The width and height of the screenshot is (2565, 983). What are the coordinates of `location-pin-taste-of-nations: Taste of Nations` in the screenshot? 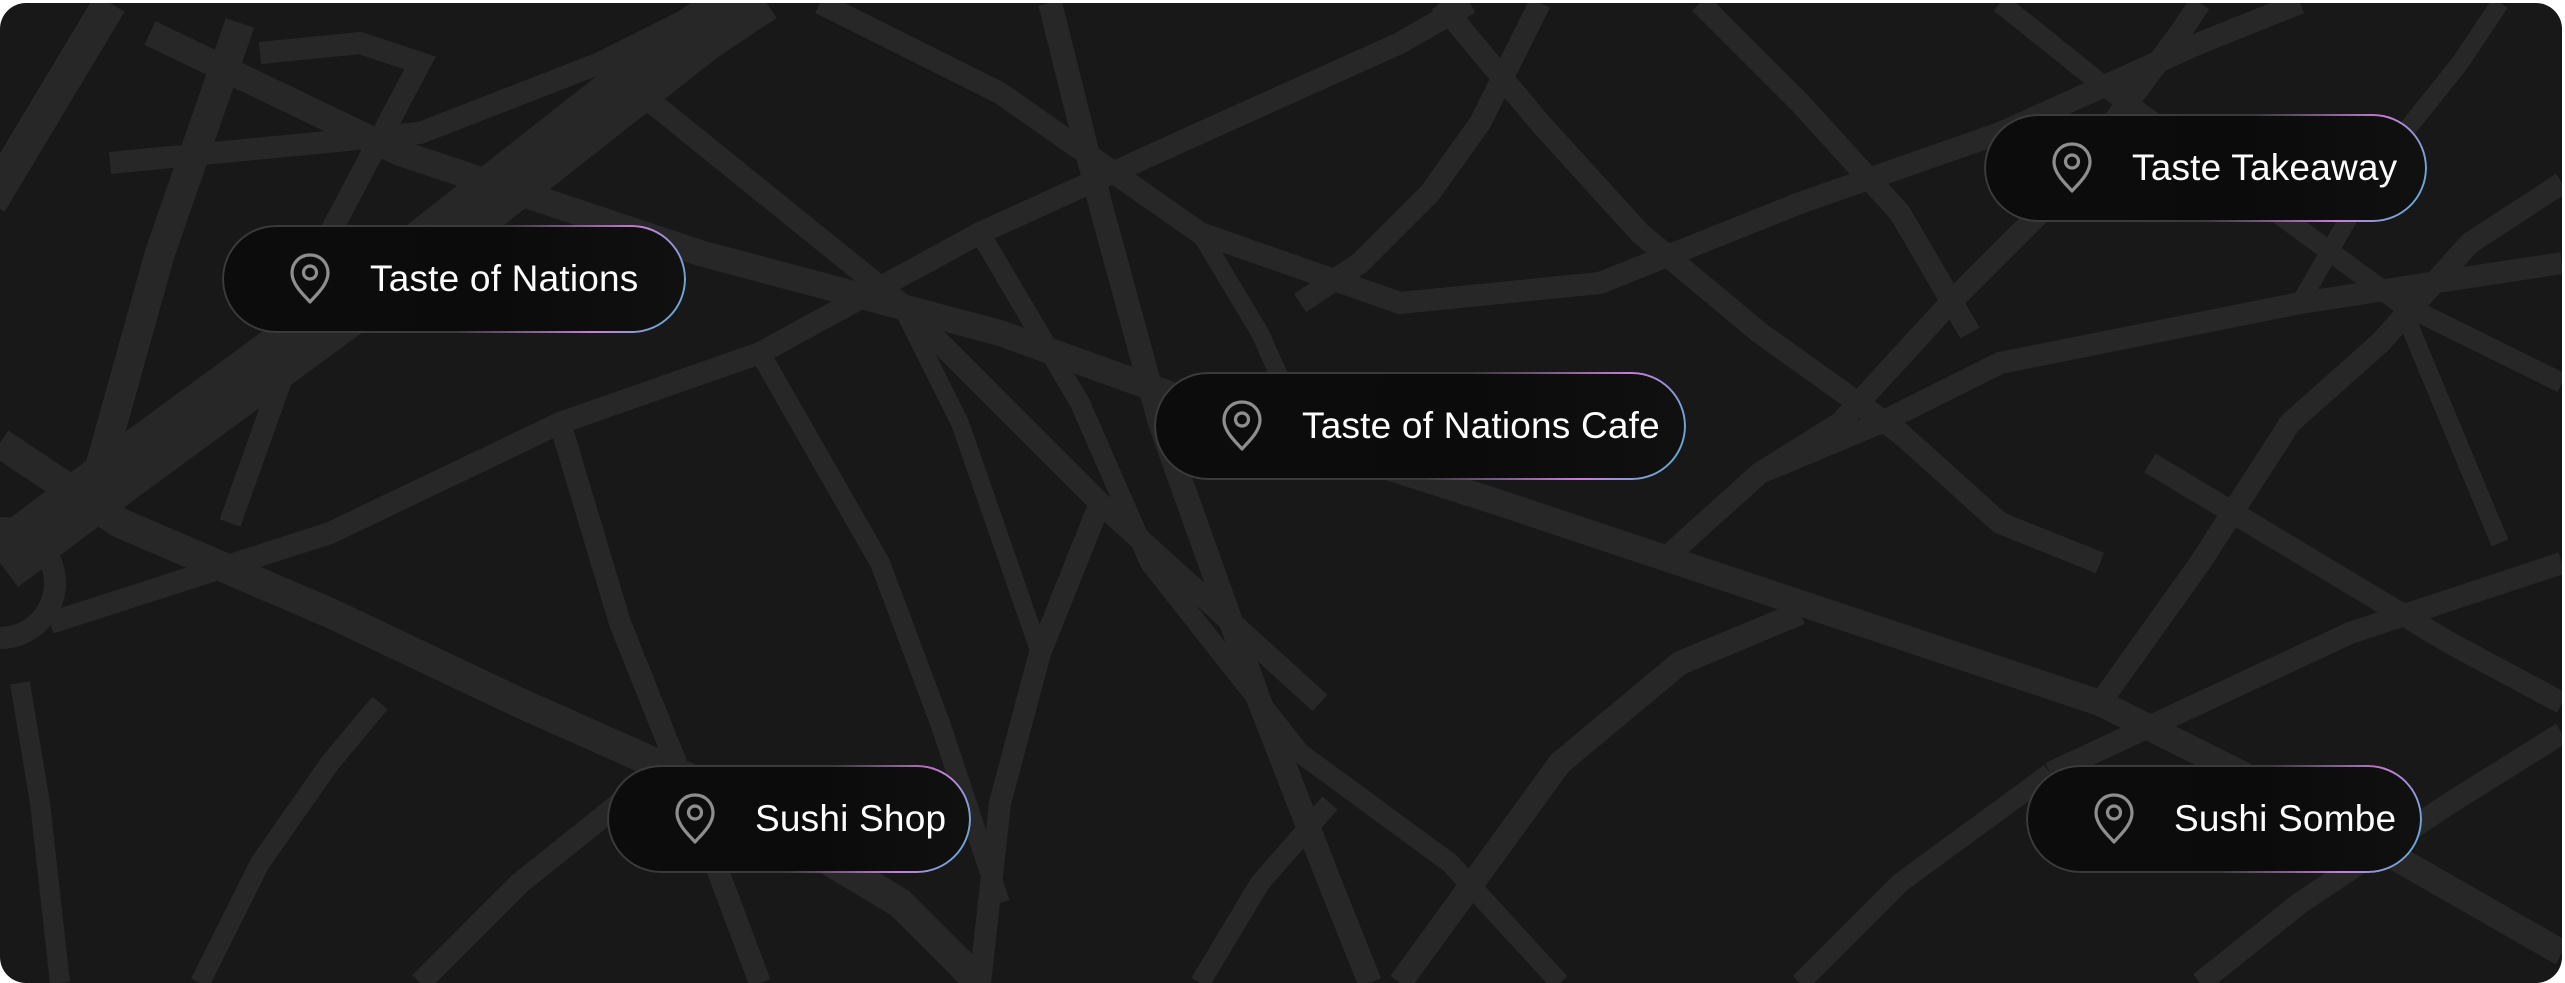 It's located at (454, 279).